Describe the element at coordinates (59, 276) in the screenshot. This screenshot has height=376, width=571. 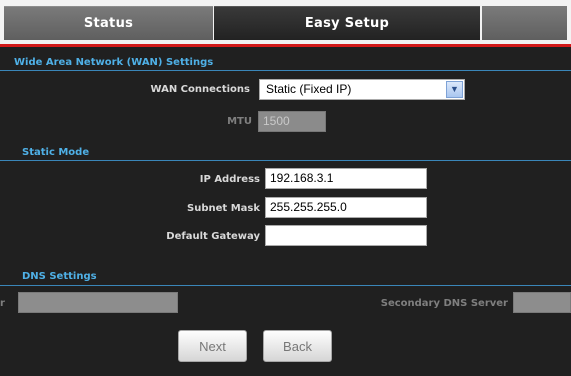
I see `dns-section-title: DNS Settings` at that location.